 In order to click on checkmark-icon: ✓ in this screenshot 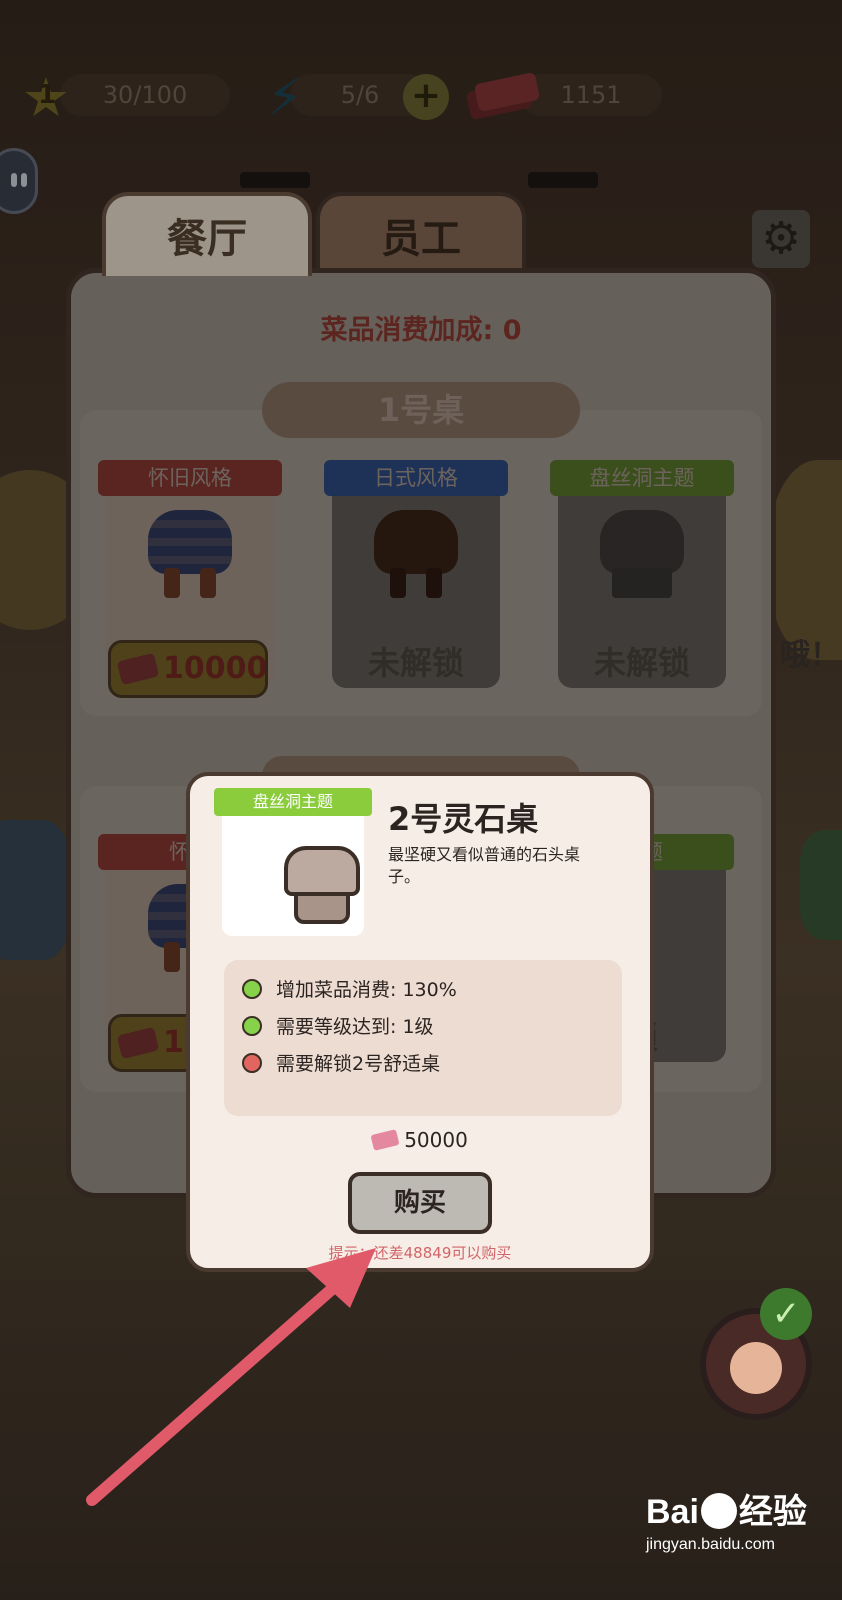, I will do `click(786, 1314)`.